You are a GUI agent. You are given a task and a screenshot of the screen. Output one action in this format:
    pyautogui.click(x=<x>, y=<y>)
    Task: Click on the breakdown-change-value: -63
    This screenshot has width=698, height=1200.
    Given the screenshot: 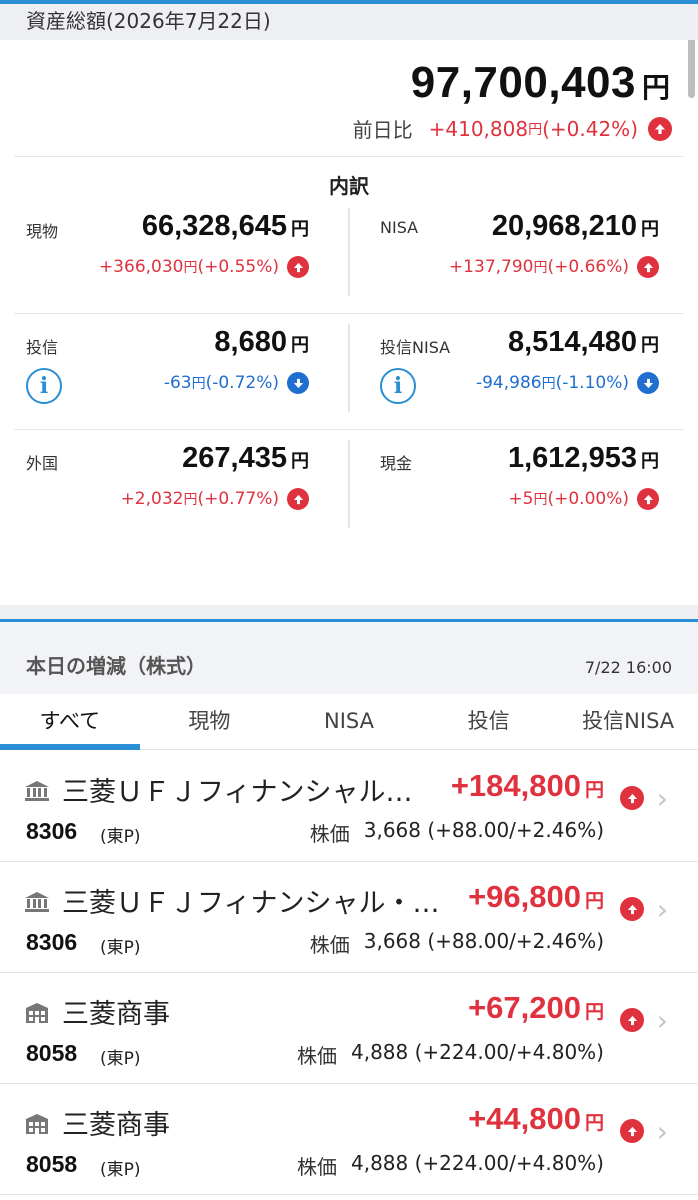 What is the action you would take?
    pyautogui.click(x=177, y=383)
    